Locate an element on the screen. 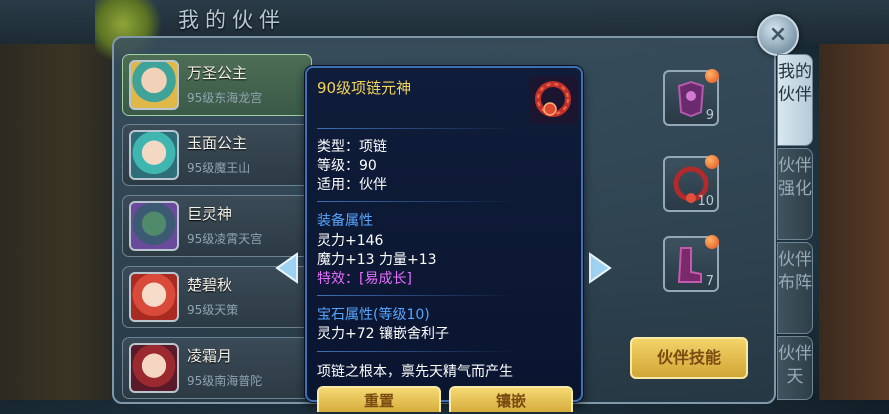  equipment-count: 10 is located at coordinates (705, 201).